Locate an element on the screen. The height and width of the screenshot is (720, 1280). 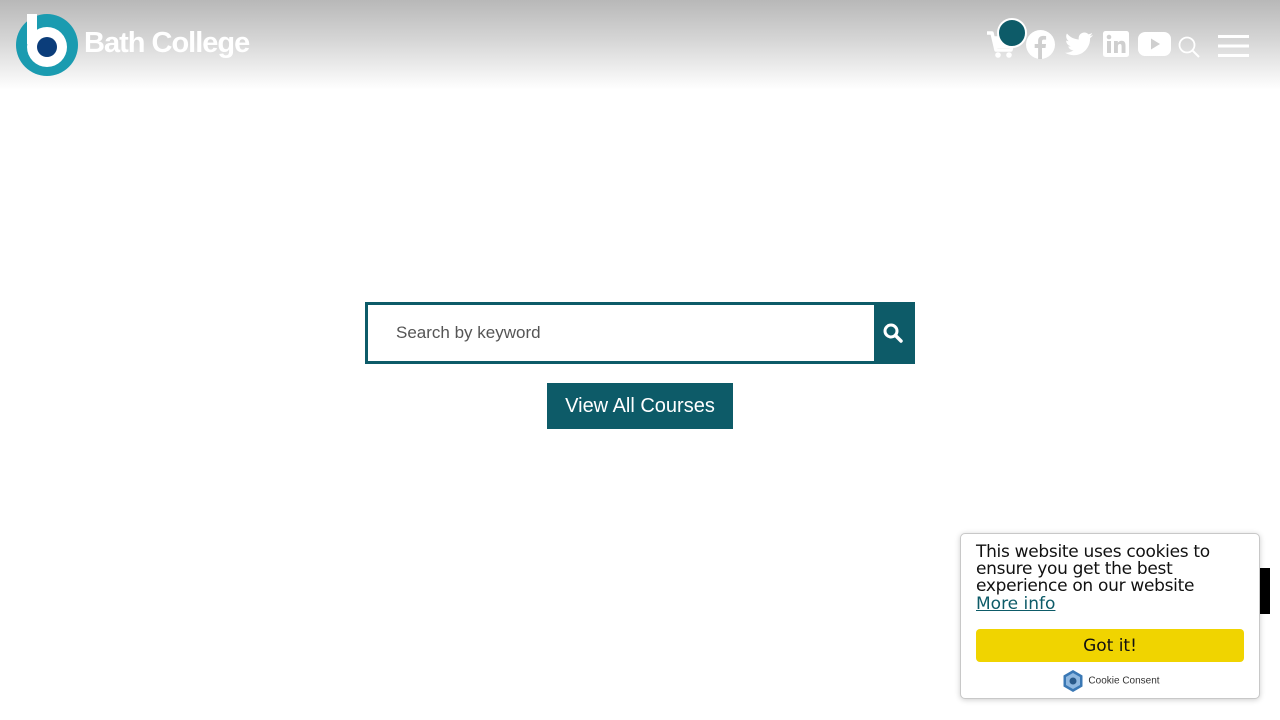
logo-text: Bath College is located at coordinates (167, 43).